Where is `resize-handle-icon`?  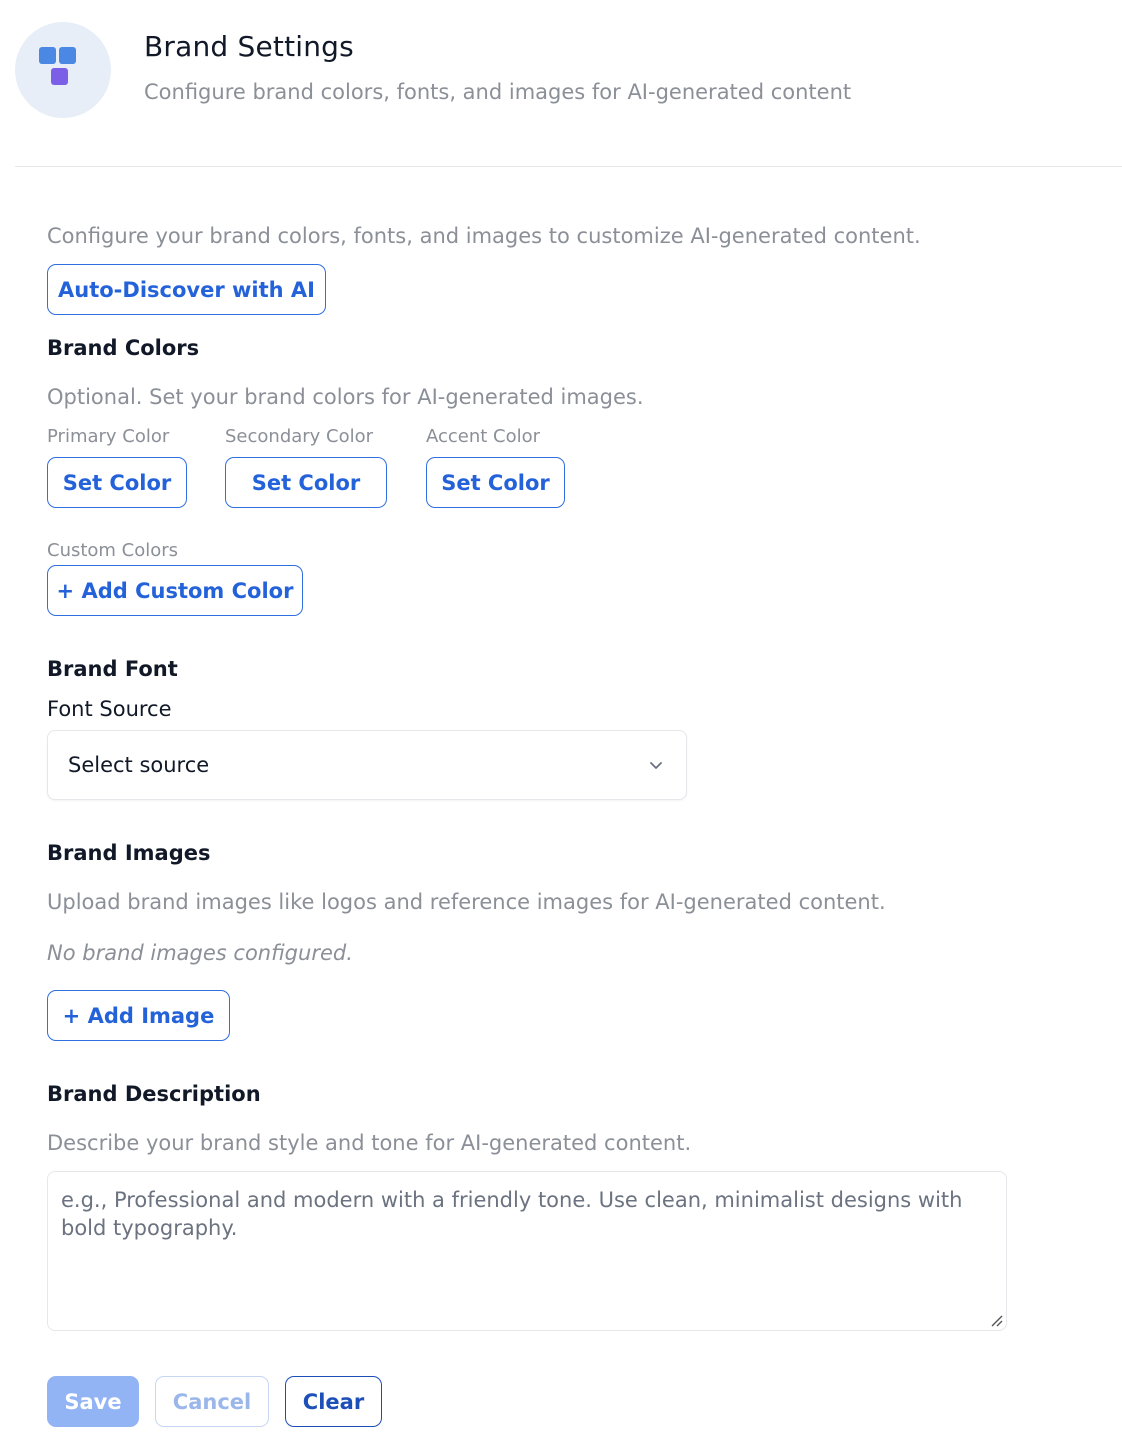
resize-handle-icon is located at coordinates (996, 1320).